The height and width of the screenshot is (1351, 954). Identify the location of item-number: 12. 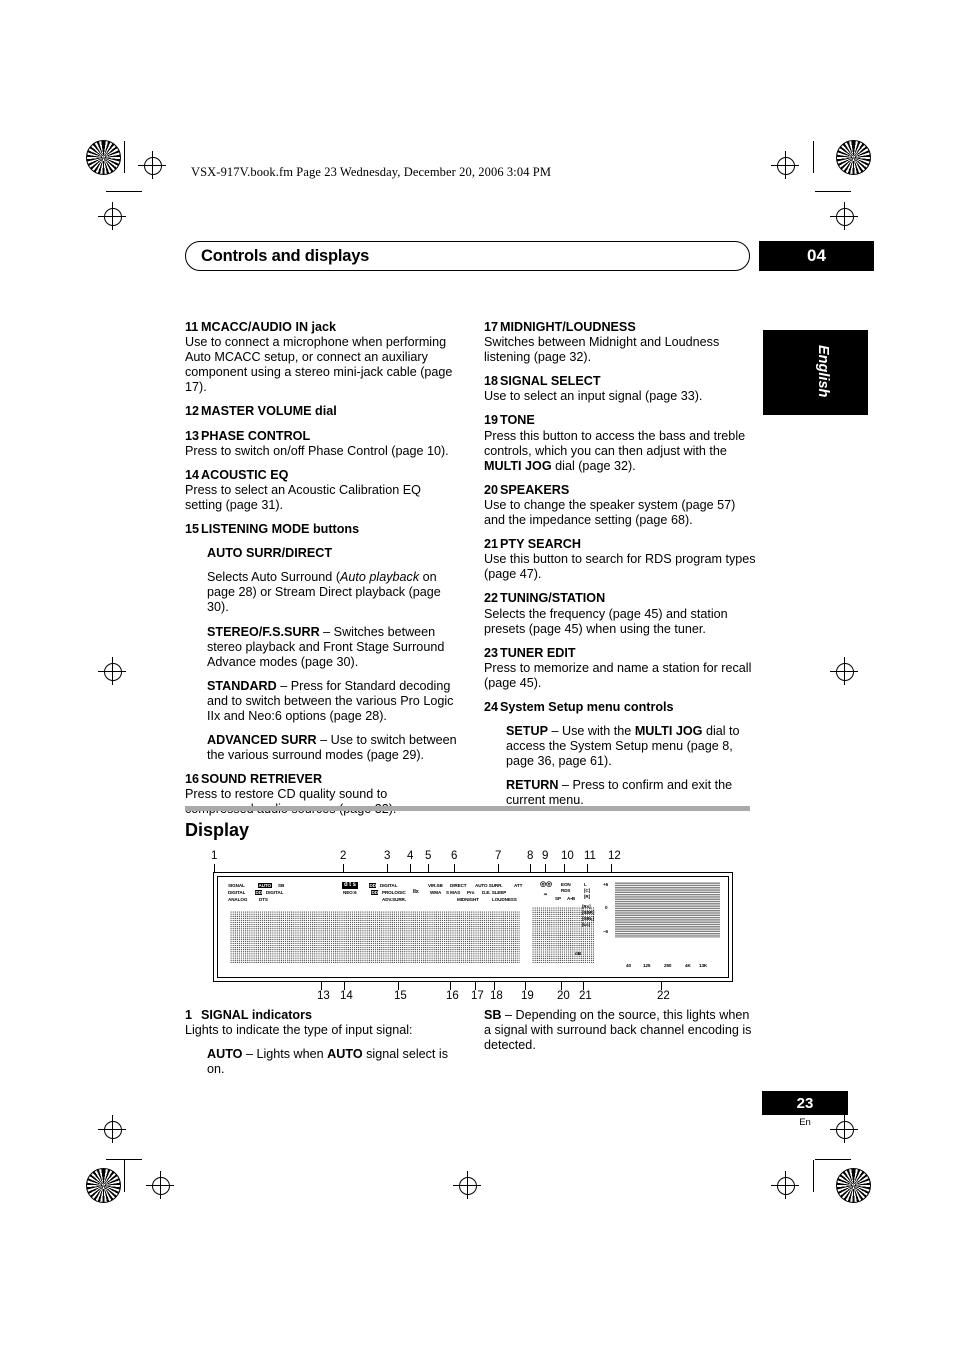
(192, 411).